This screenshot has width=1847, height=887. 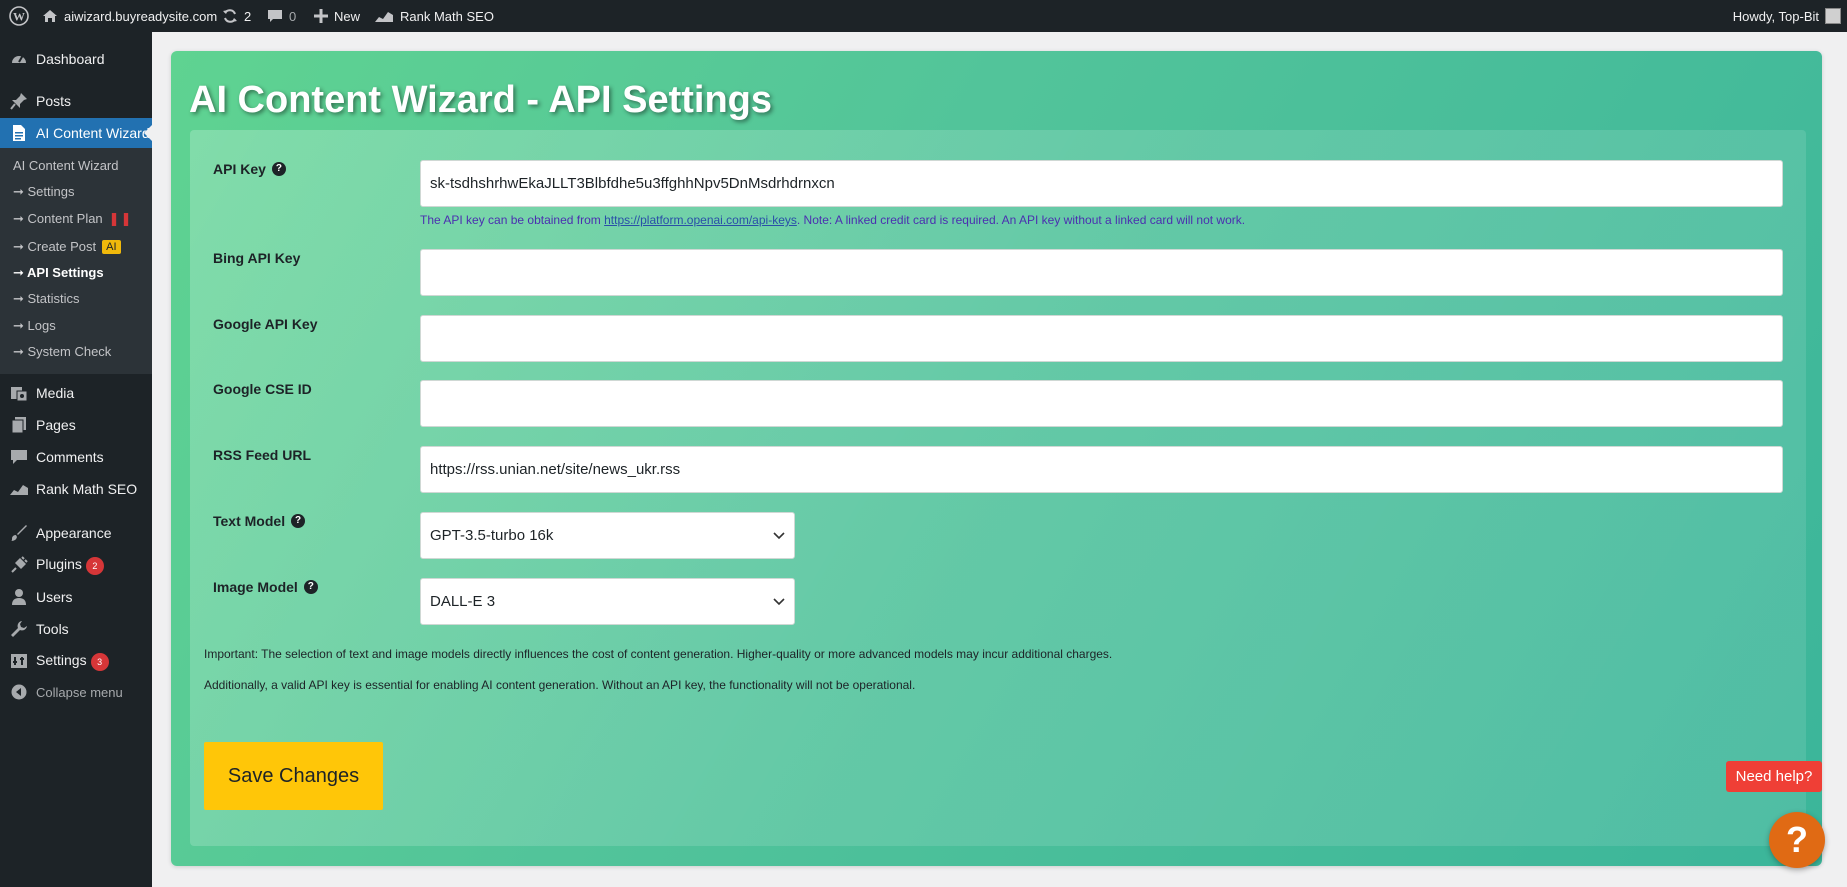 I want to click on help-chat-bubble: ?, so click(x=1797, y=840).